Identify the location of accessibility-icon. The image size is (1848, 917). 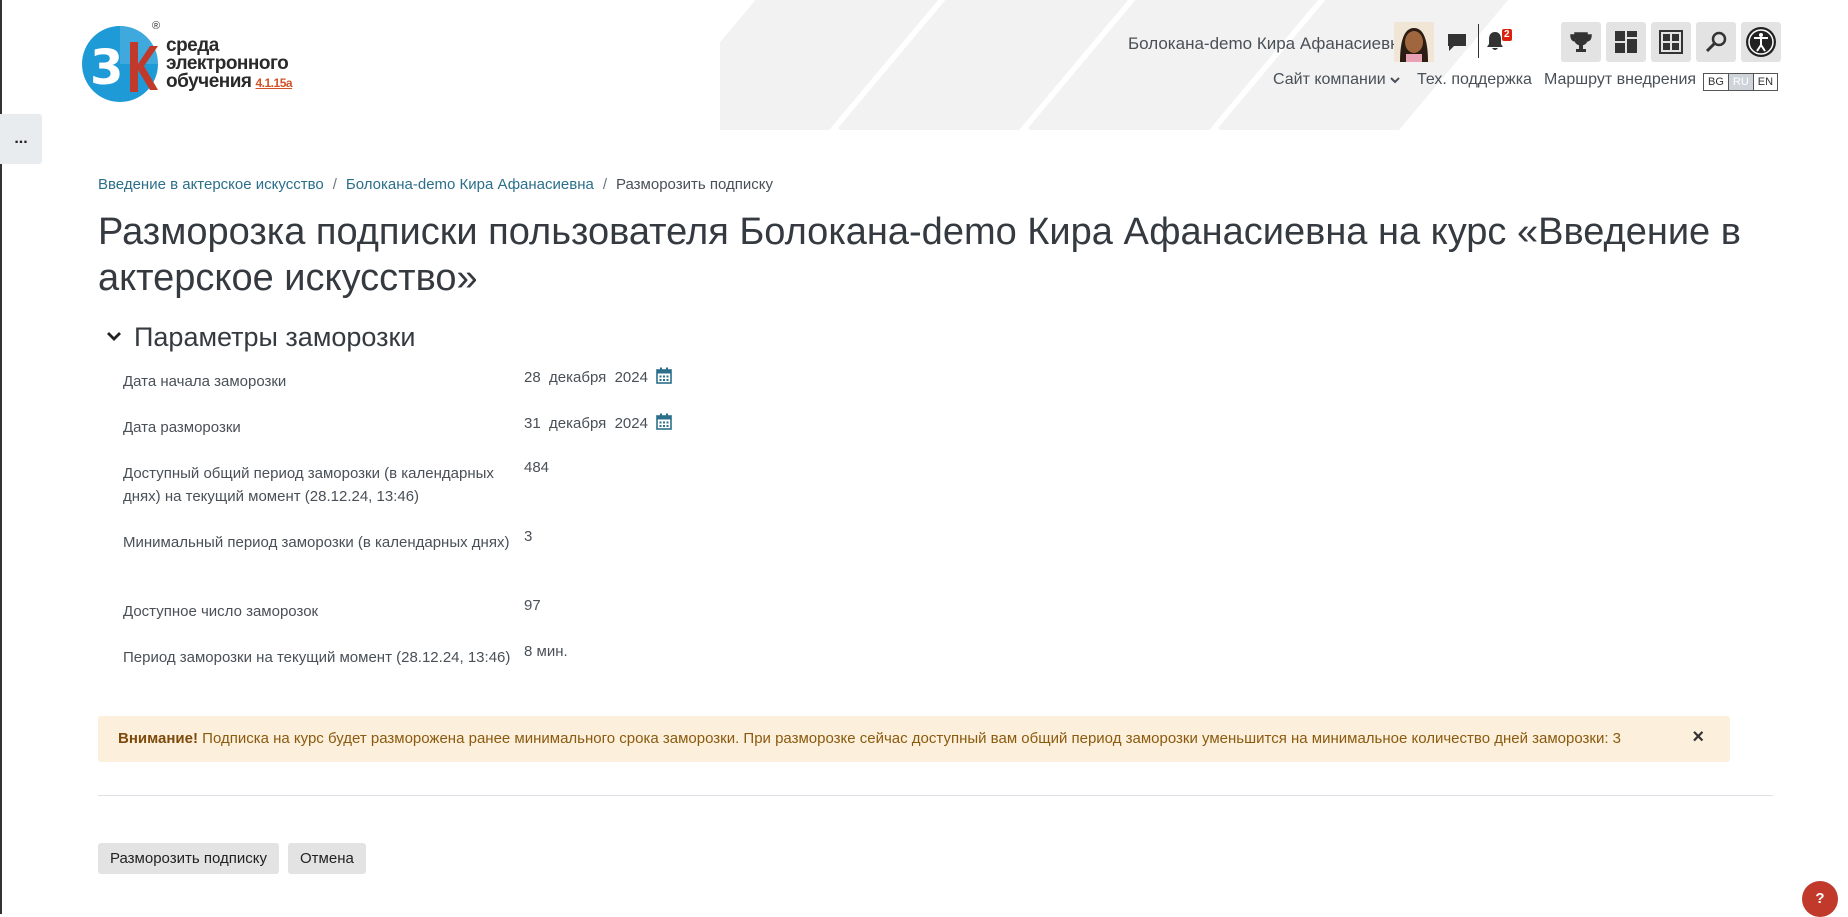
(1761, 42).